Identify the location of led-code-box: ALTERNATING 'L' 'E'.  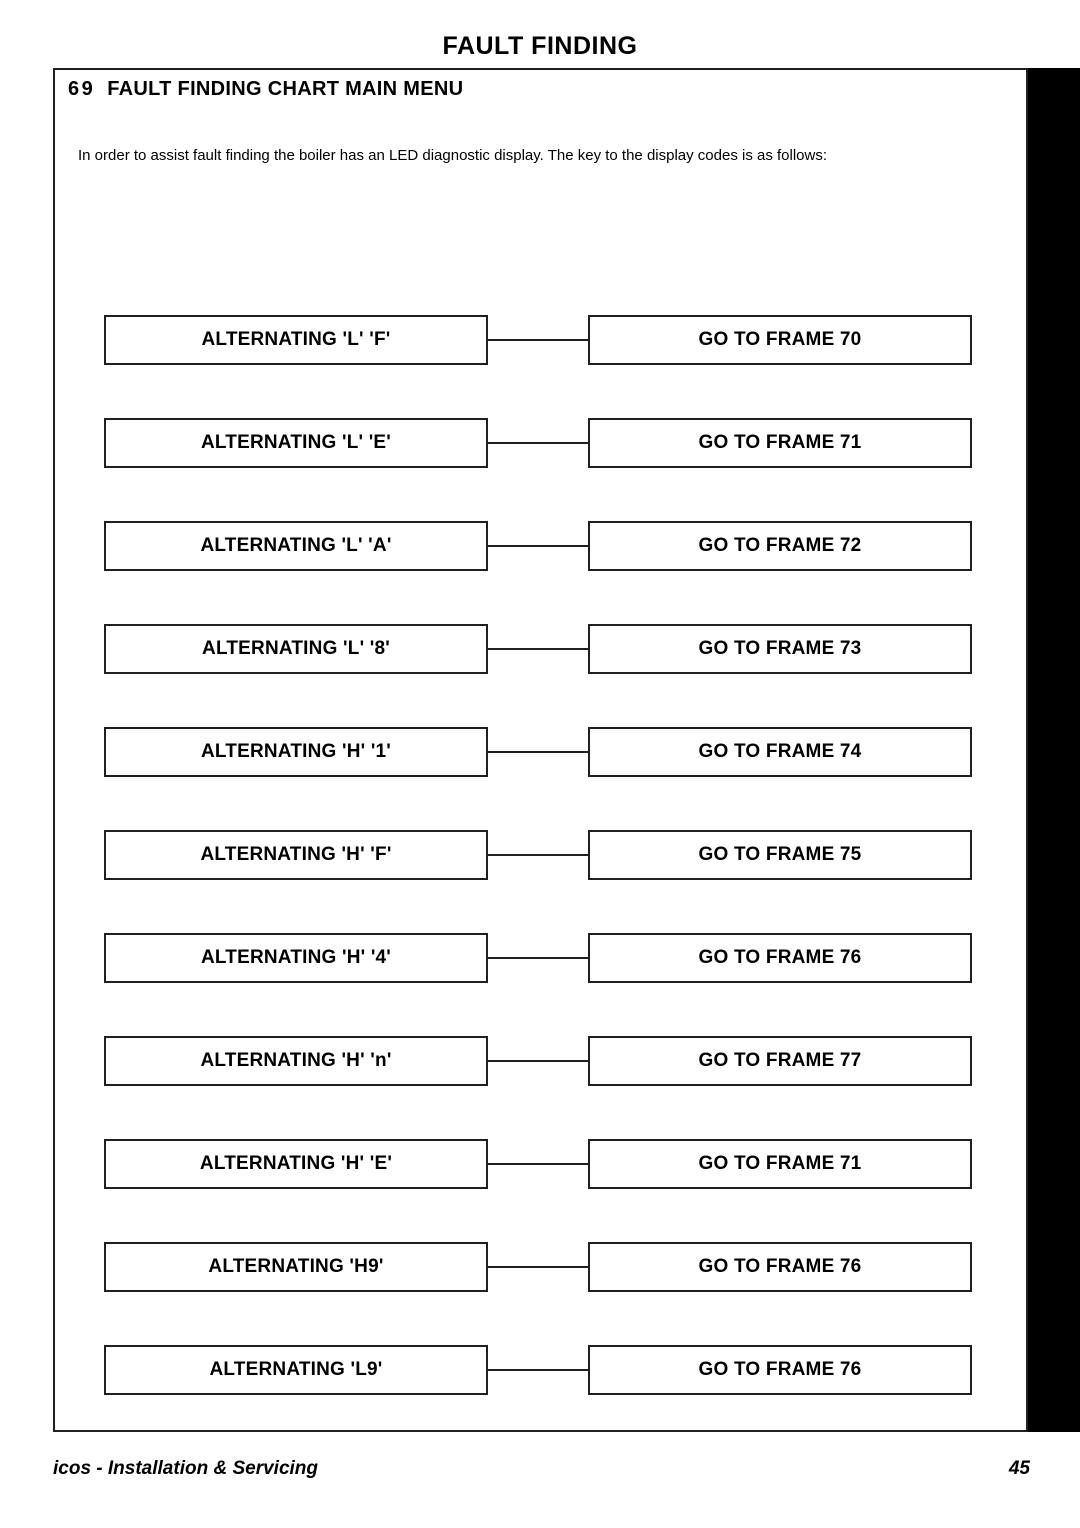
(296, 443).